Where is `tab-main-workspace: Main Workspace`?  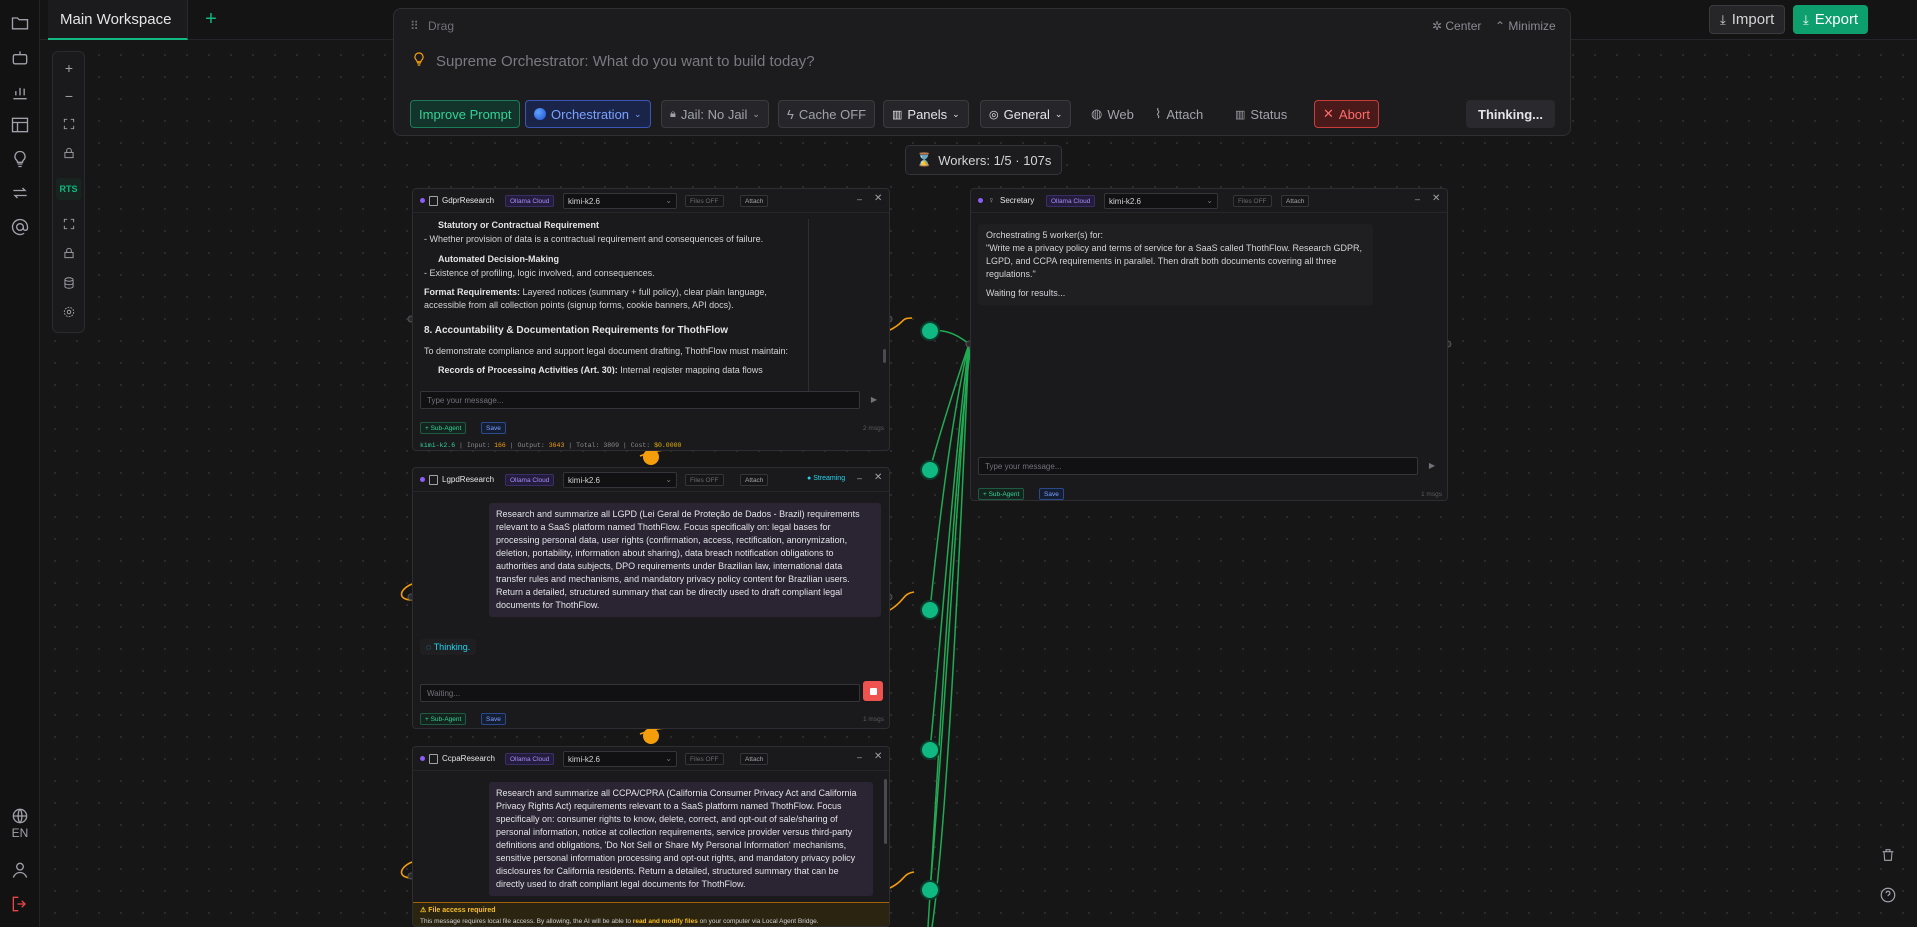 tab-main-workspace: Main Workspace is located at coordinates (118, 20).